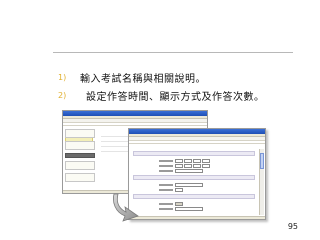 The height and width of the screenshot is (240, 320). I want to click on step-2: 2) 設定作答時間、顯示方式及作答次數。, so click(161, 95).